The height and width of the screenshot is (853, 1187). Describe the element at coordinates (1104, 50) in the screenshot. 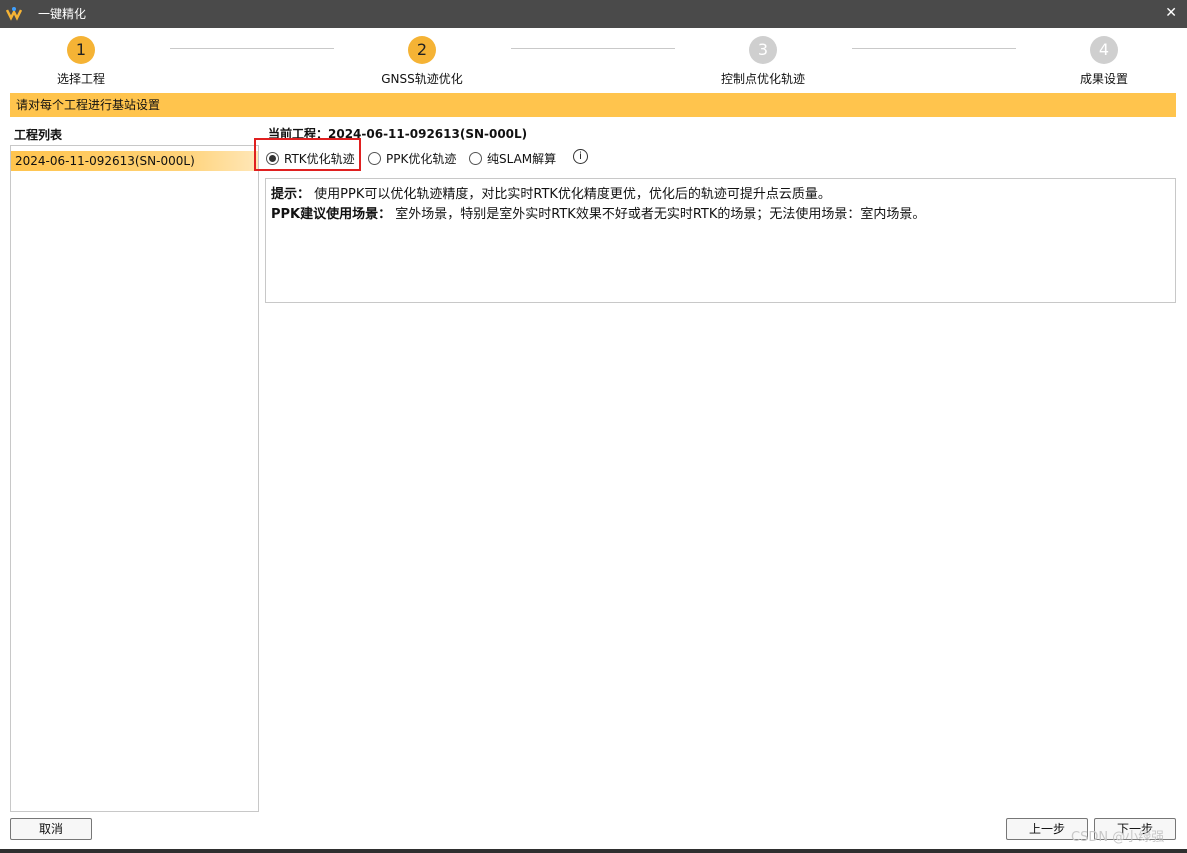

I see `step-number: 4` at that location.